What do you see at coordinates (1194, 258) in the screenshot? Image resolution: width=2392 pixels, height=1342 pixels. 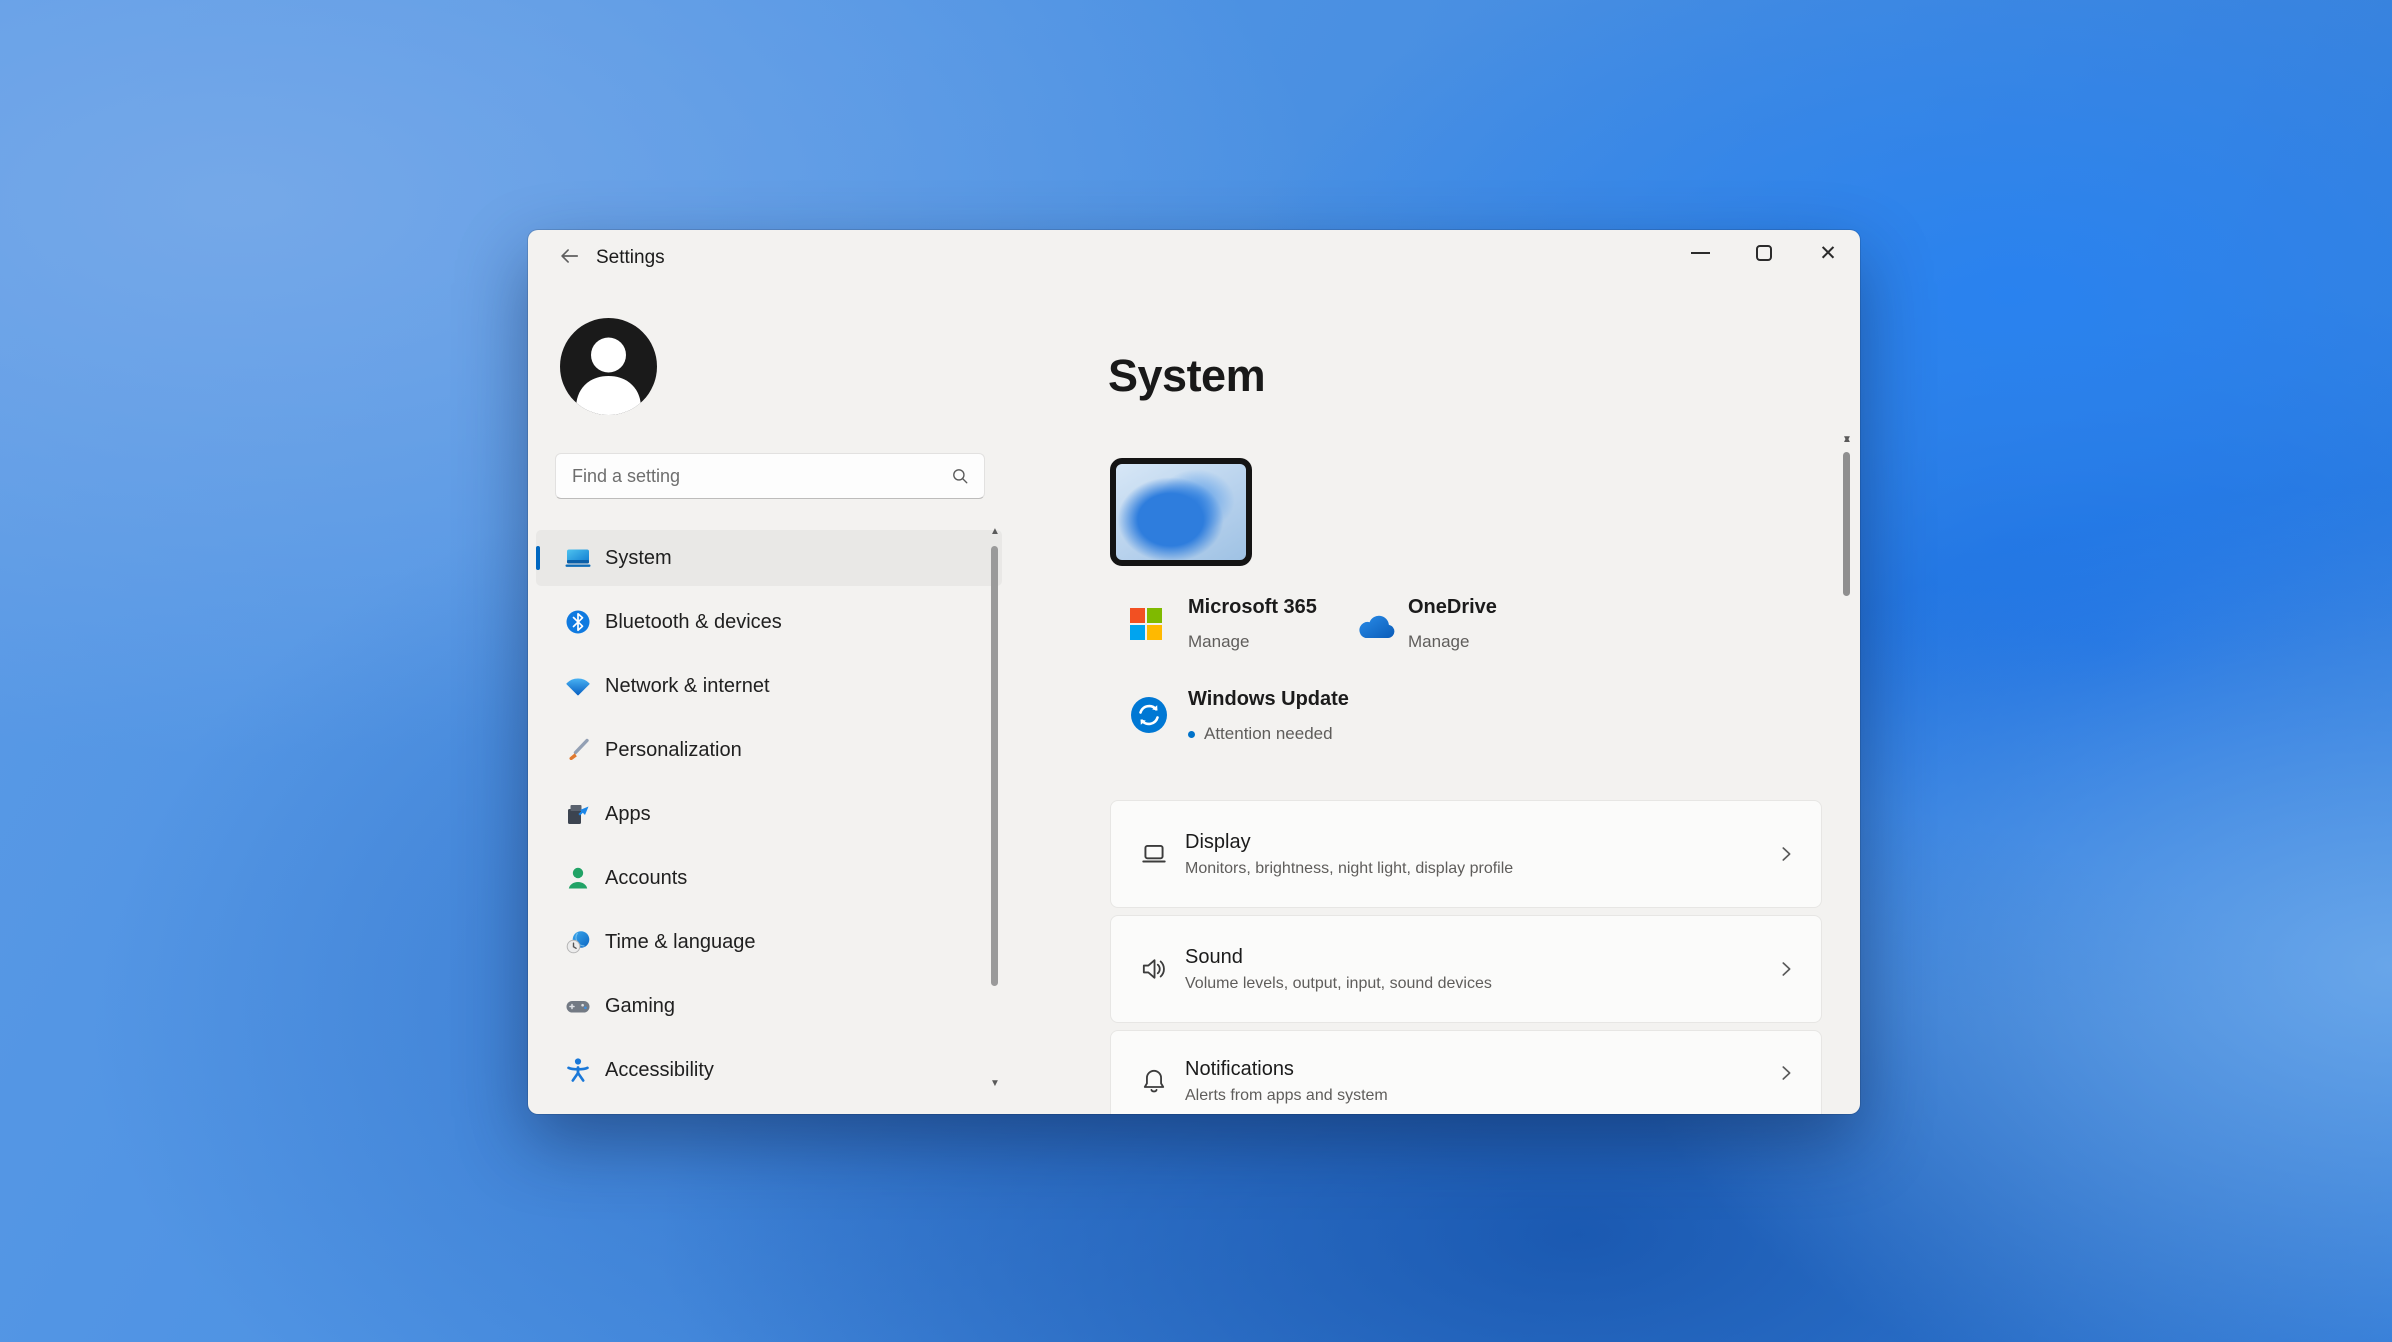 I see `titlebar: Settings ✕` at bounding box center [1194, 258].